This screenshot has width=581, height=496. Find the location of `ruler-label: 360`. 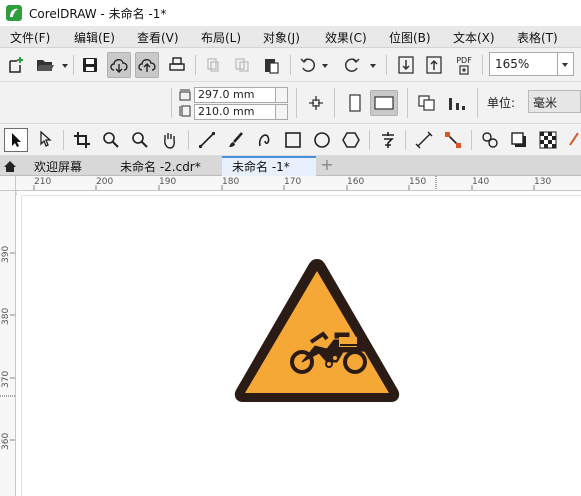

ruler-label: 360 is located at coordinates (6, 441).